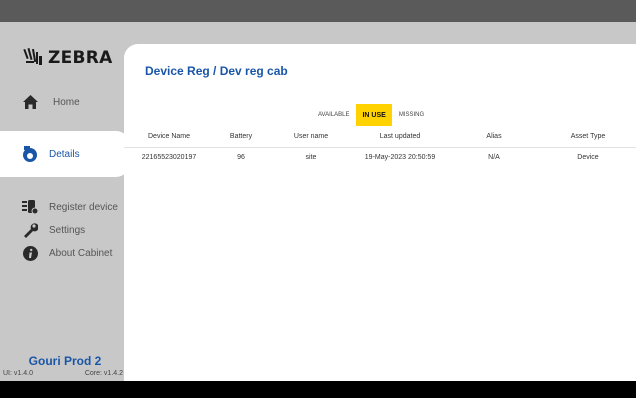 The height and width of the screenshot is (398, 636). I want to click on zebra-head-icon, so click(32, 56).